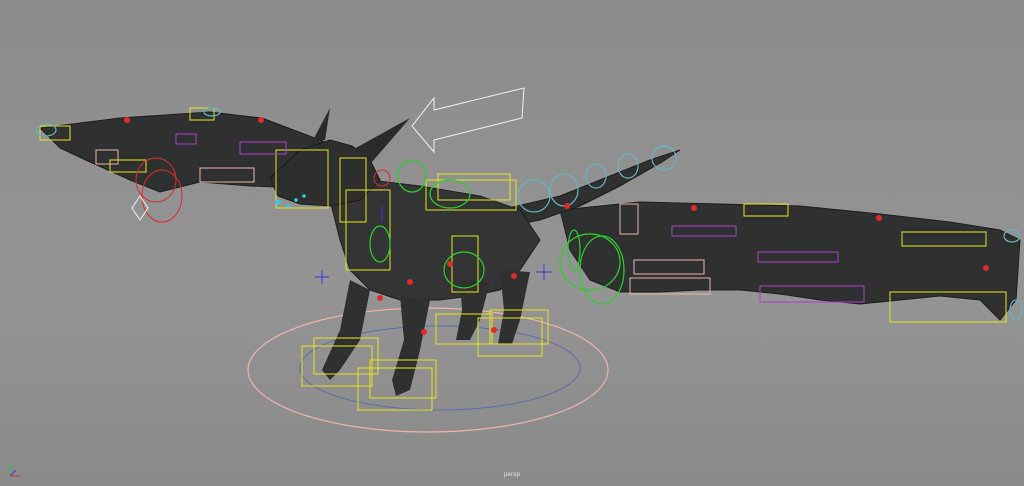 This screenshot has width=1024, height=486. I want to click on front-right-leg-mesh, so click(411, 346).